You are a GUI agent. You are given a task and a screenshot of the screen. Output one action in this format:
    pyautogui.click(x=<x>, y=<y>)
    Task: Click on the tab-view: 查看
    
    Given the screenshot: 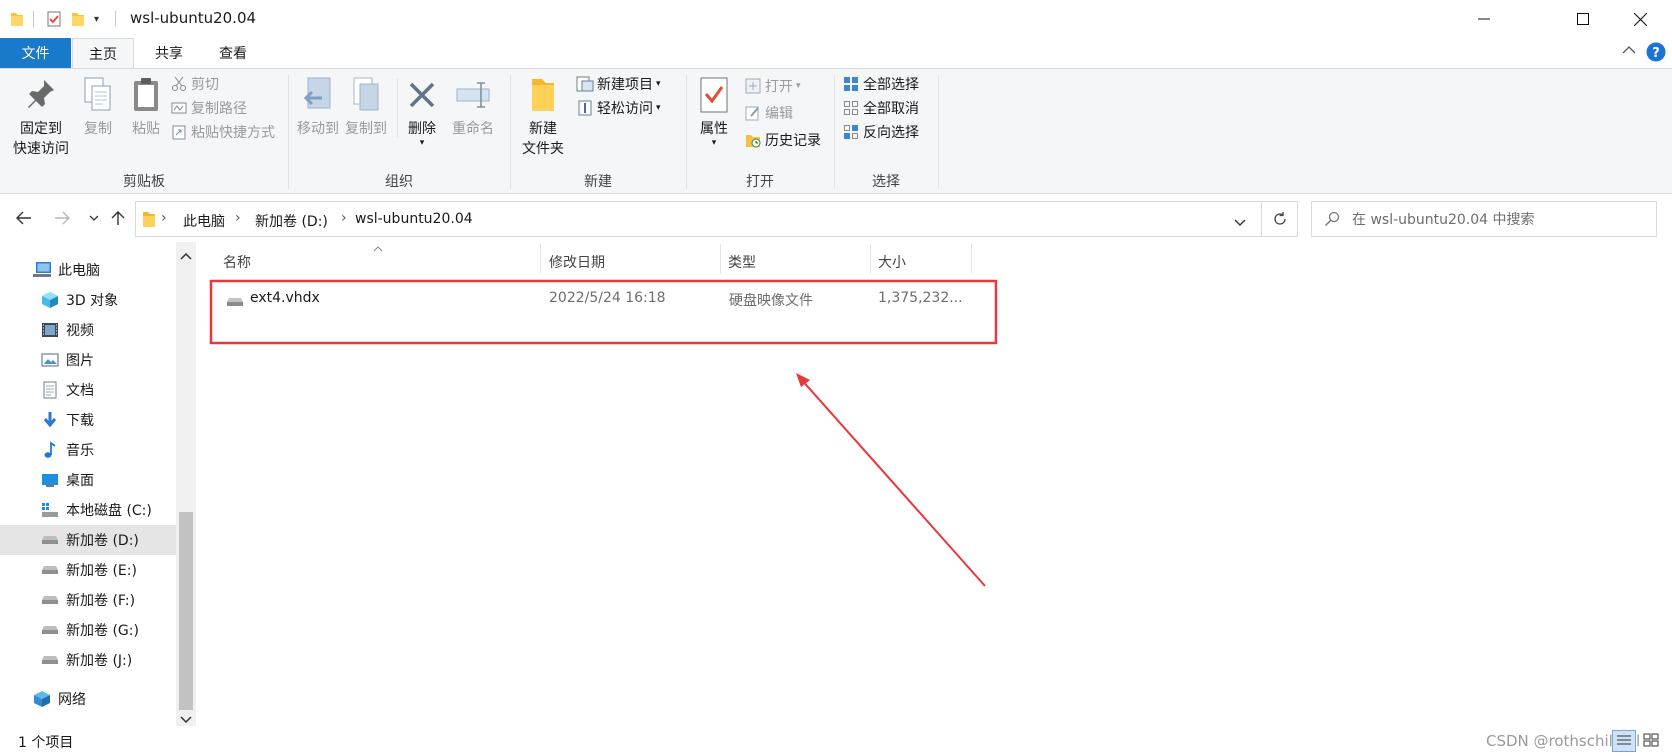 What is the action you would take?
    pyautogui.click(x=233, y=53)
    